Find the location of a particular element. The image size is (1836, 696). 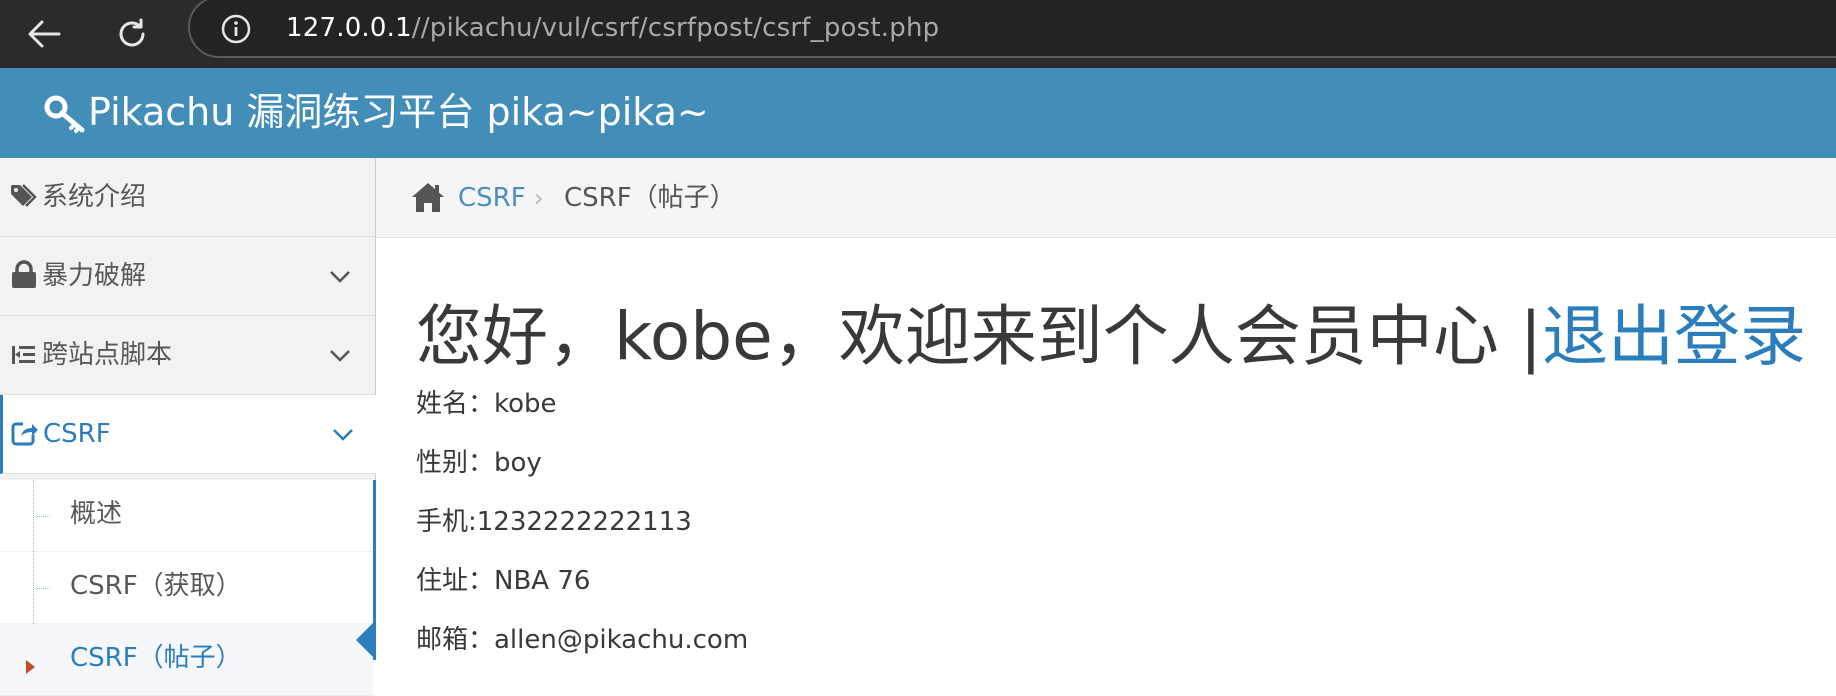

lock-icon is located at coordinates (24, 274).